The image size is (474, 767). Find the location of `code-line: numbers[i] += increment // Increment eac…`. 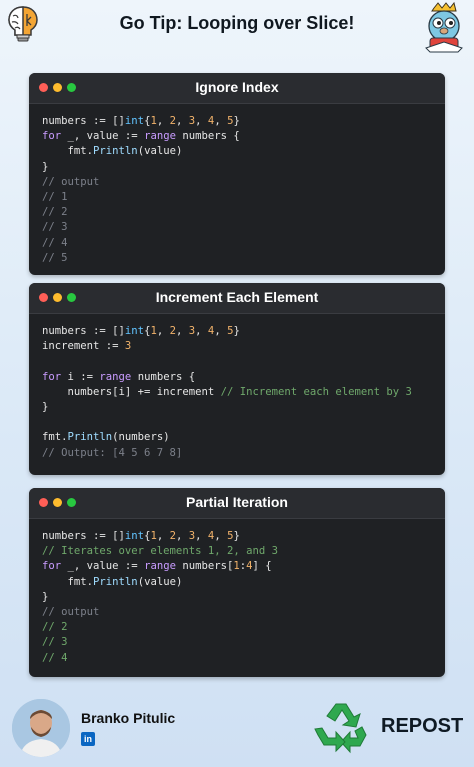

code-line: numbers[i] += increment // Increment eac… is located at coordinates (237, 392).